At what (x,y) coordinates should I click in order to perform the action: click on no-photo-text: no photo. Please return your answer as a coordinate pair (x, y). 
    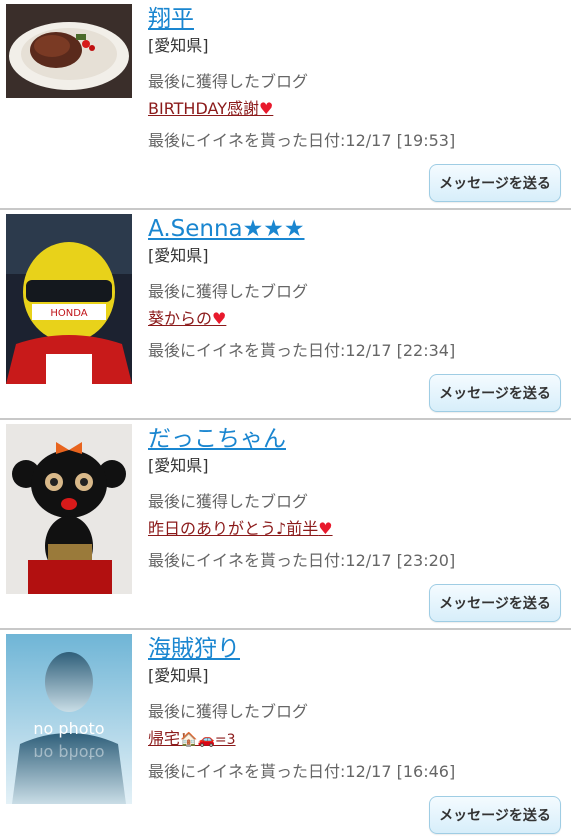
    Looking at the image, I should click on (68, 728).